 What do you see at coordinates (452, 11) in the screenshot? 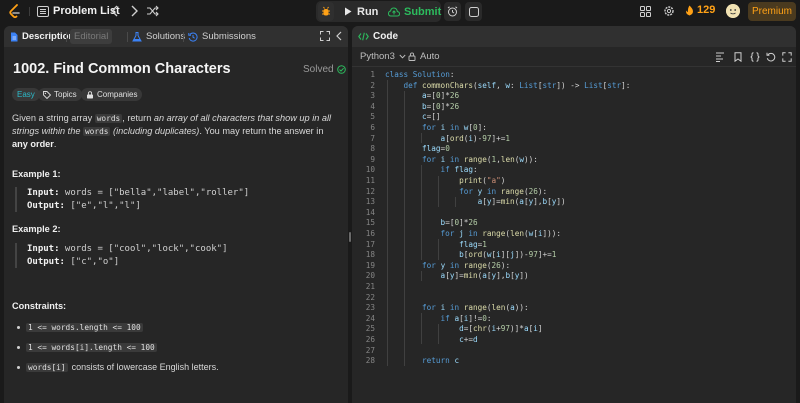
I see `timer-button` at bounding box center [452, 11].